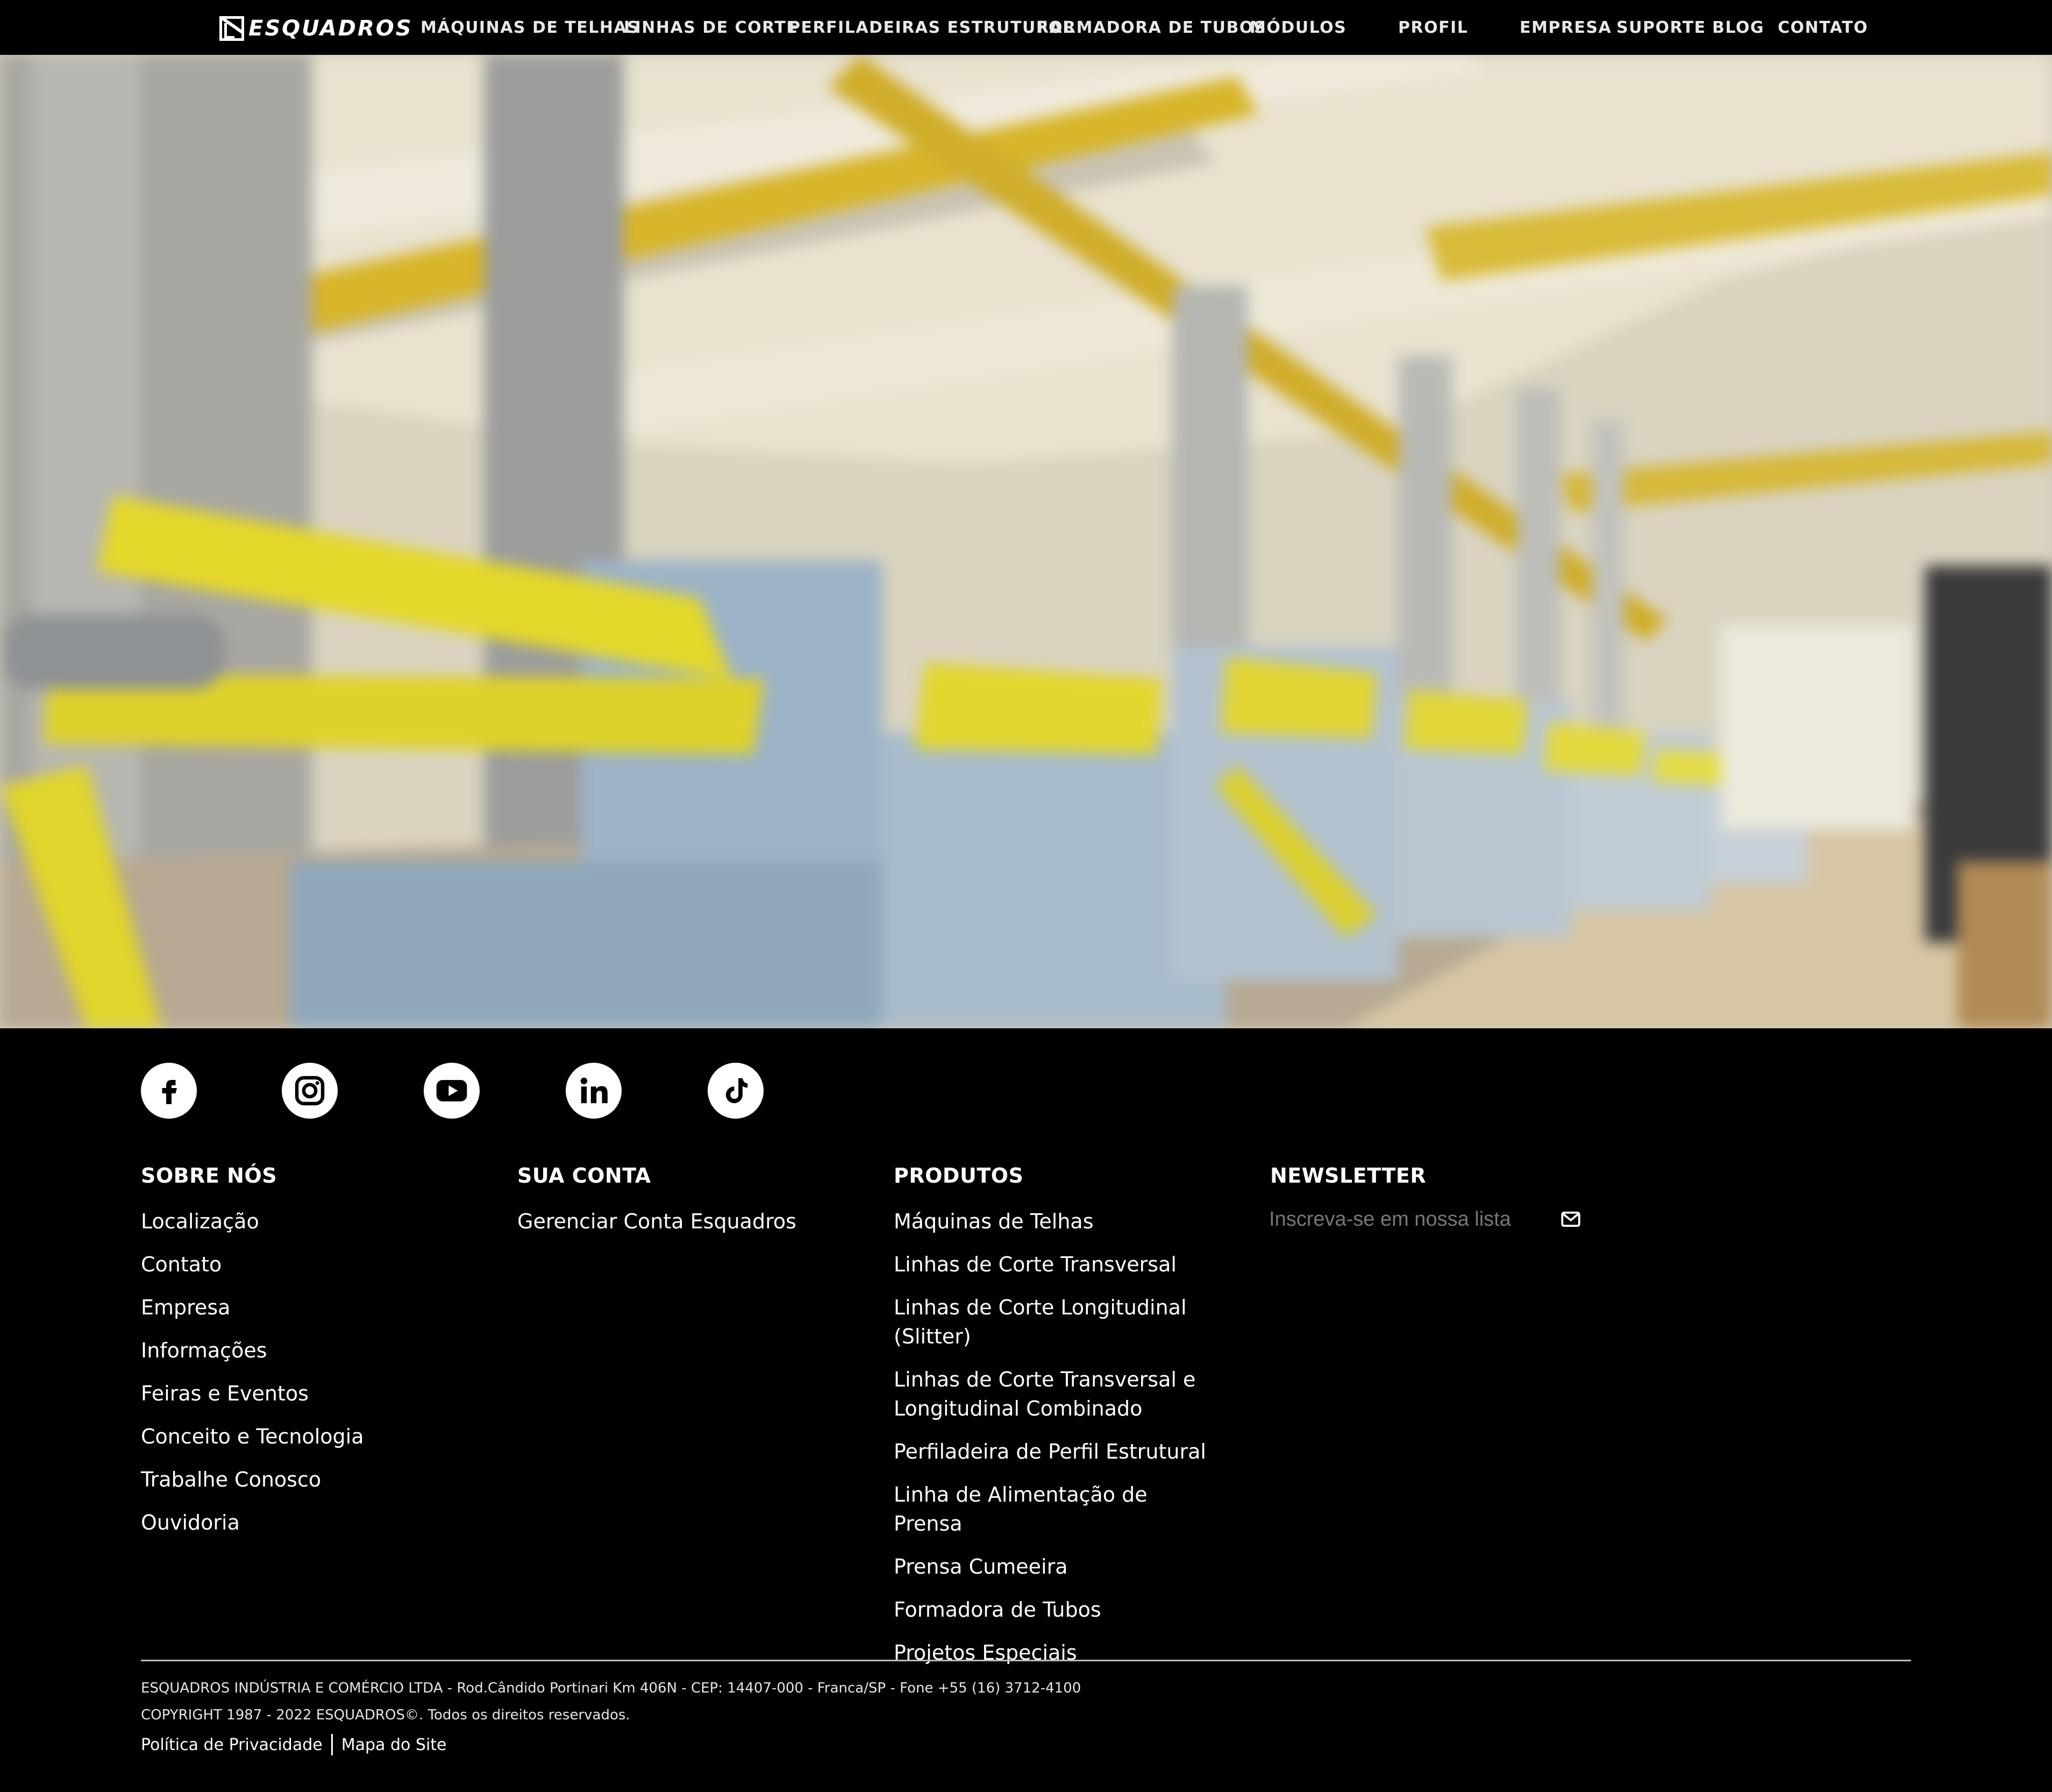 The image size is (2052, 1792). I want to click on account-links: Gerenciar Conta Esquadros, so click(656, 1228).